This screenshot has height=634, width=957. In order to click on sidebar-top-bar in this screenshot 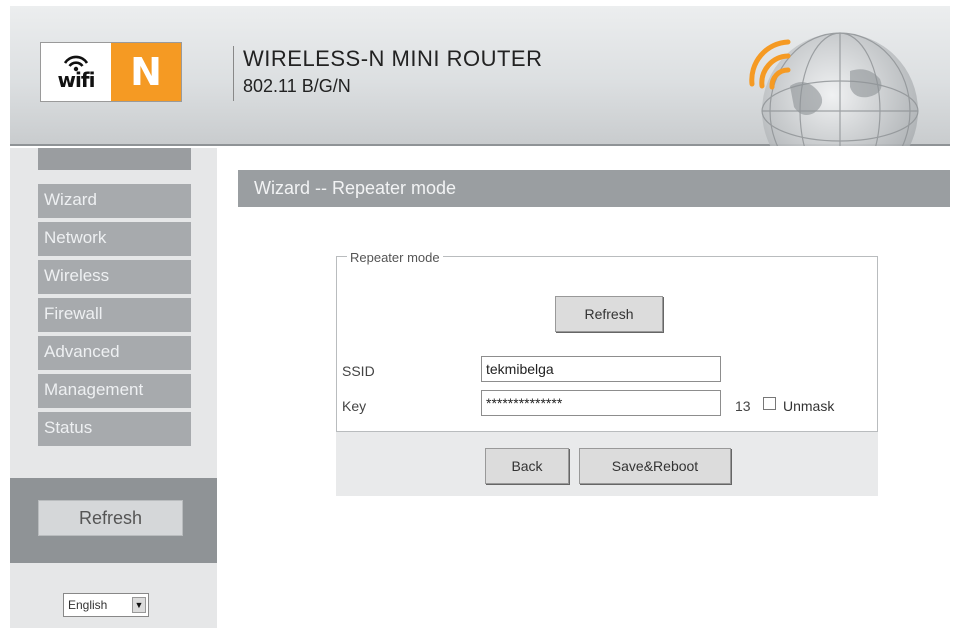, I will do `click(114, 159)`.